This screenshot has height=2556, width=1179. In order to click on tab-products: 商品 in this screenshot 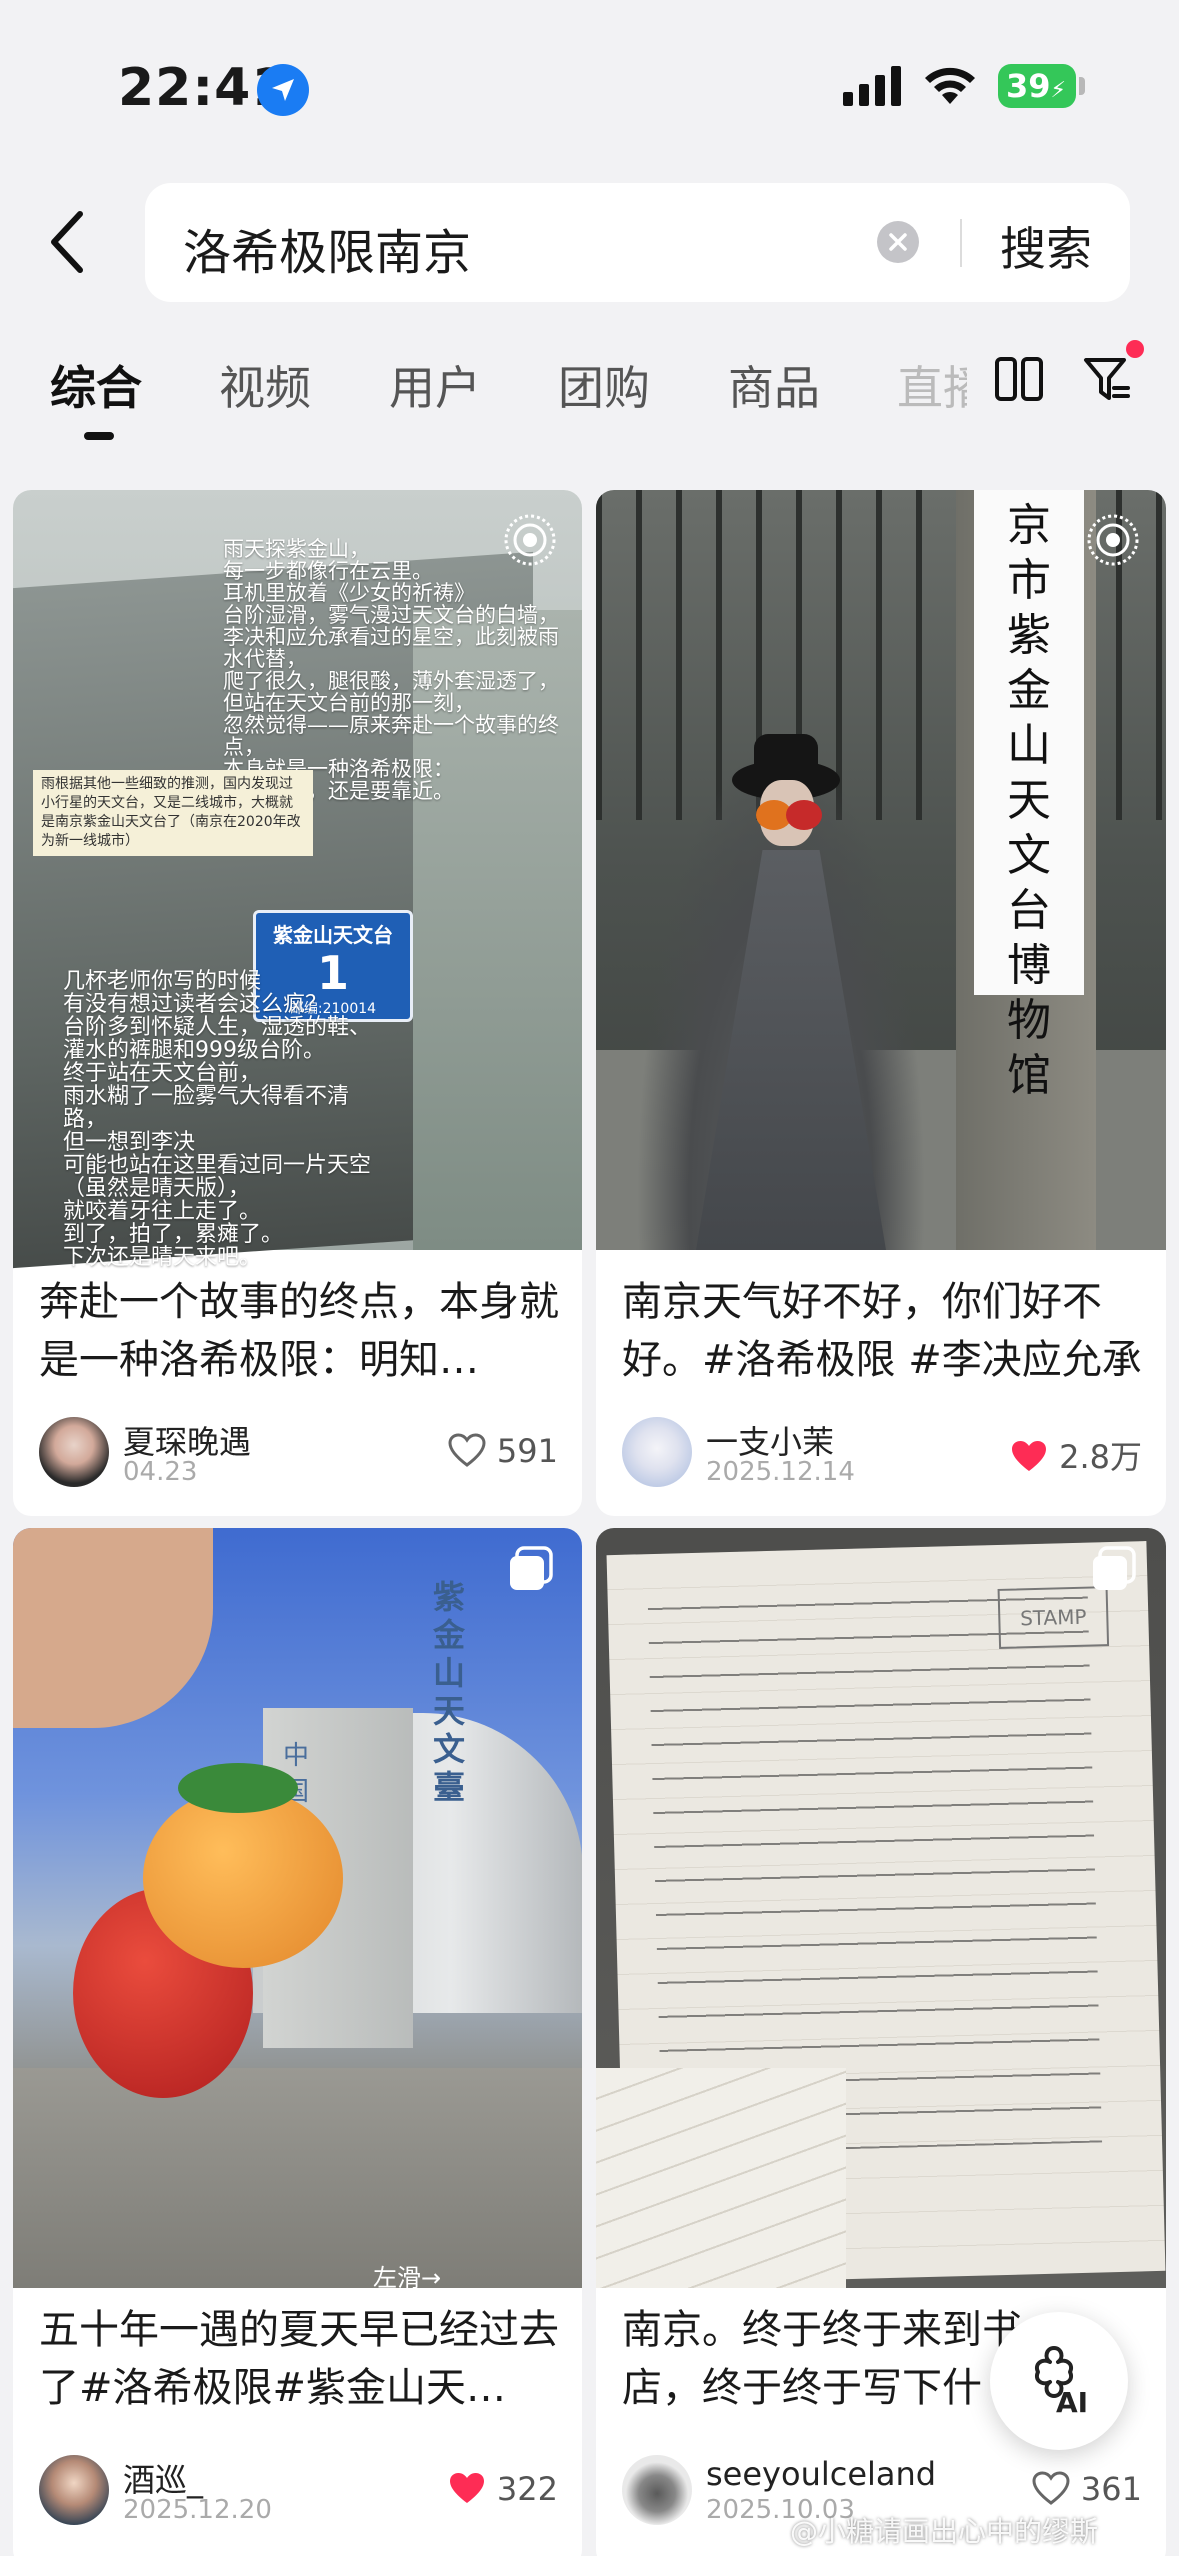, I will do `click(774, 385)`.